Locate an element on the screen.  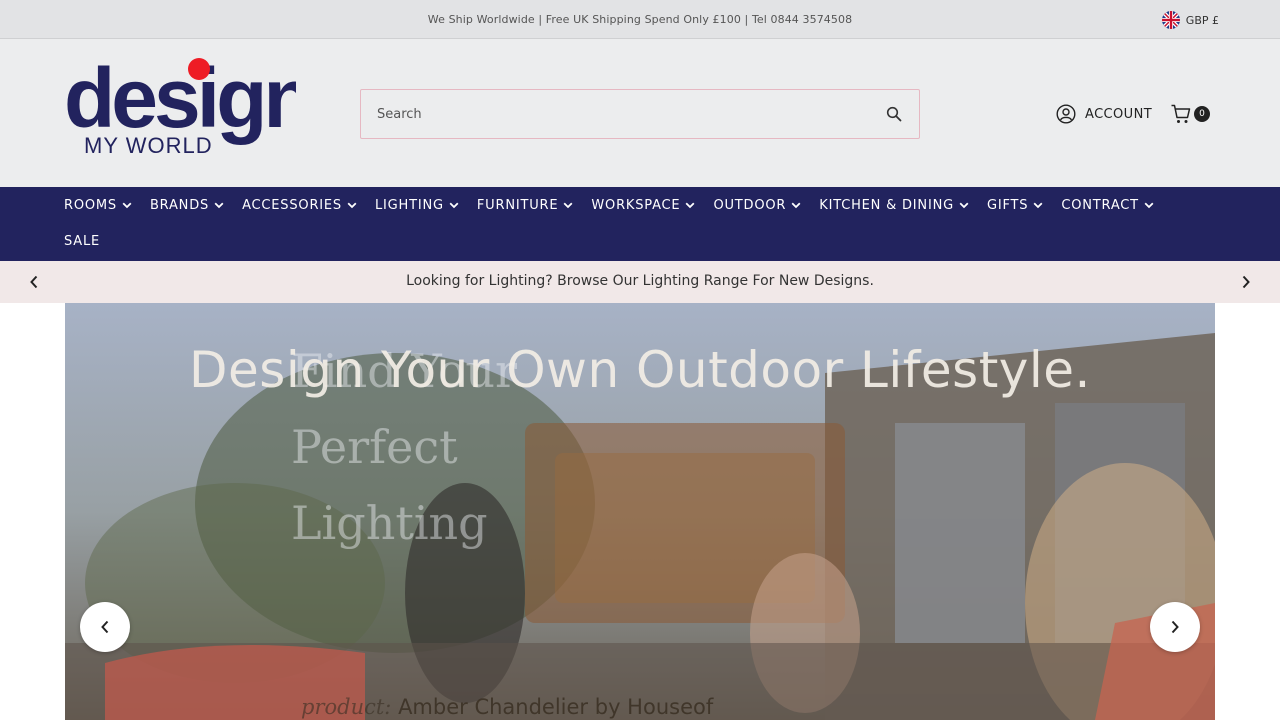
nav-item-sale: SALE is located at coordinates (82, 241).